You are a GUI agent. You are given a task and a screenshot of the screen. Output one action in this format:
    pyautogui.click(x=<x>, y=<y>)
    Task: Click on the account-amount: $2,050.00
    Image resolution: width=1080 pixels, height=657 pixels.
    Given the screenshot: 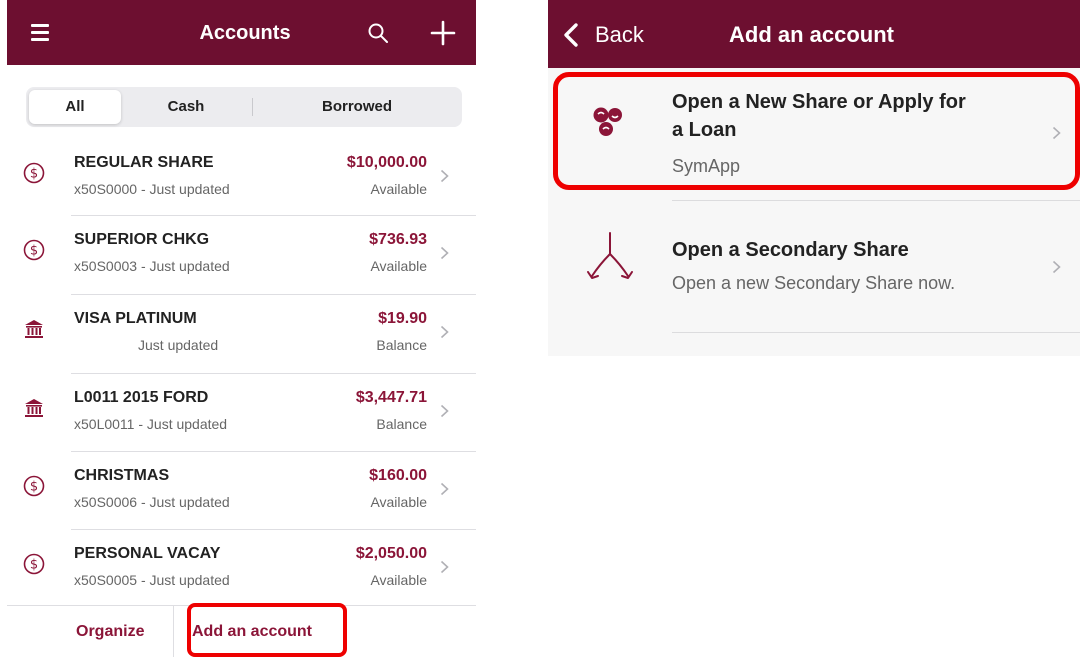 What is the action you would take?
    pyautogui.click(x=391, y=553)
    